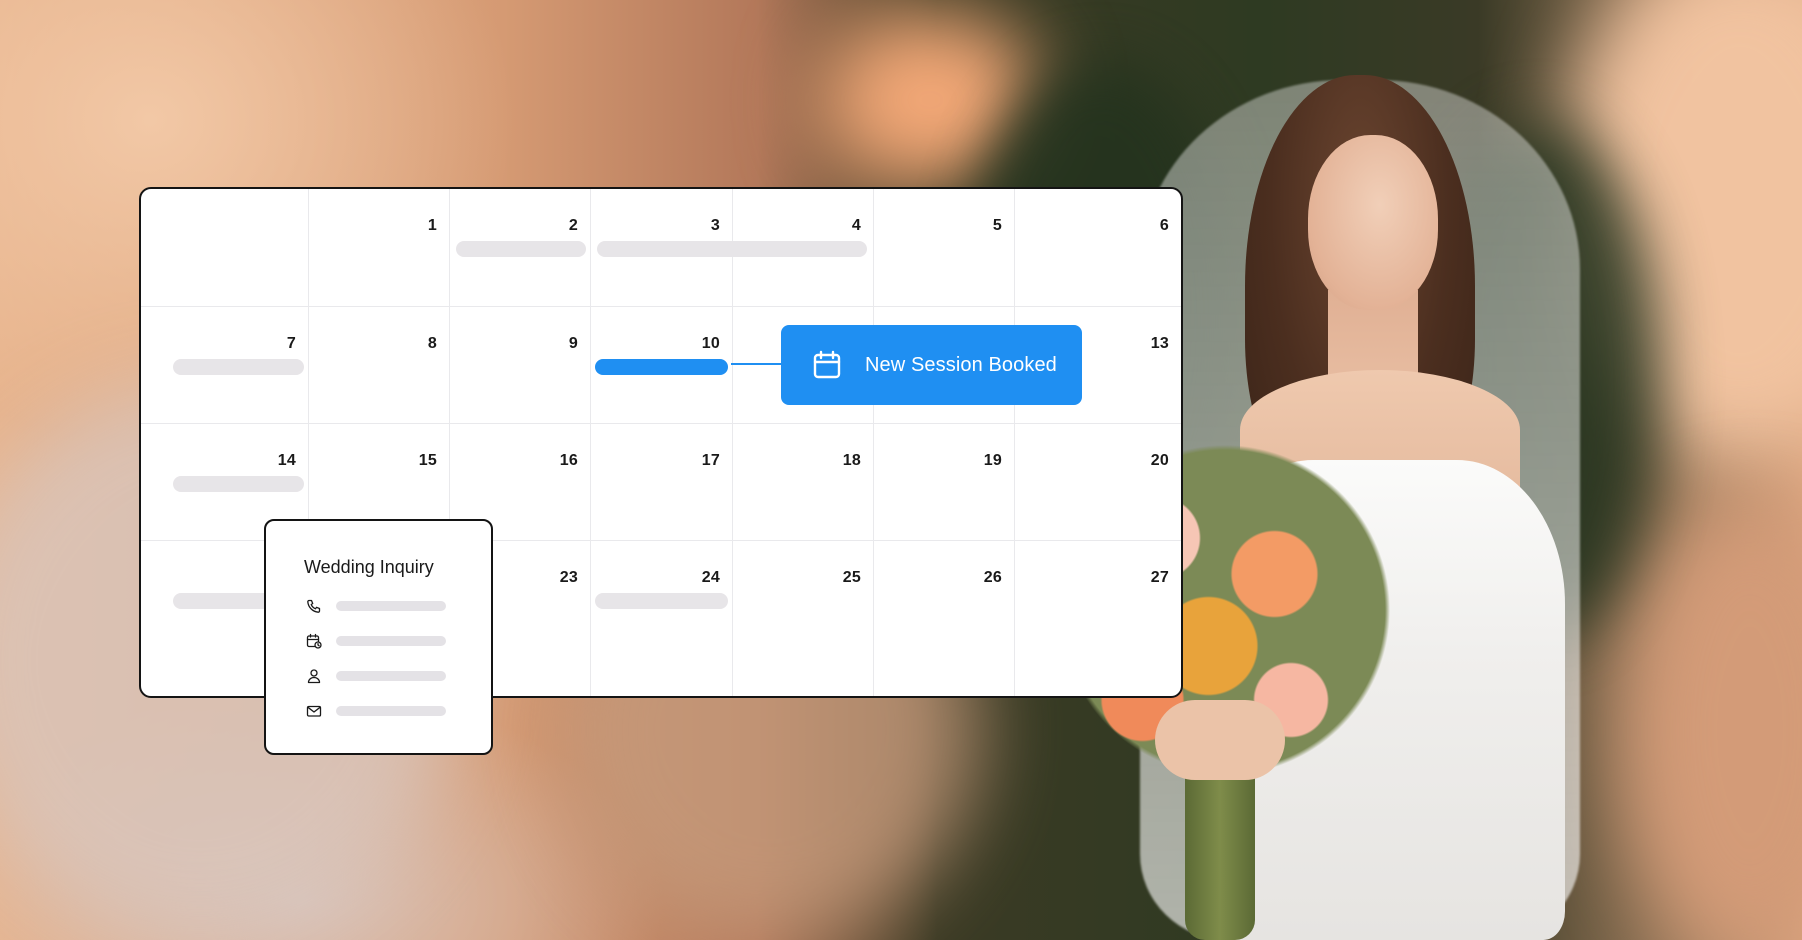  Describe the element at coordinates (856, 225) in the screenshot. I see `day-number: 4` at that location.